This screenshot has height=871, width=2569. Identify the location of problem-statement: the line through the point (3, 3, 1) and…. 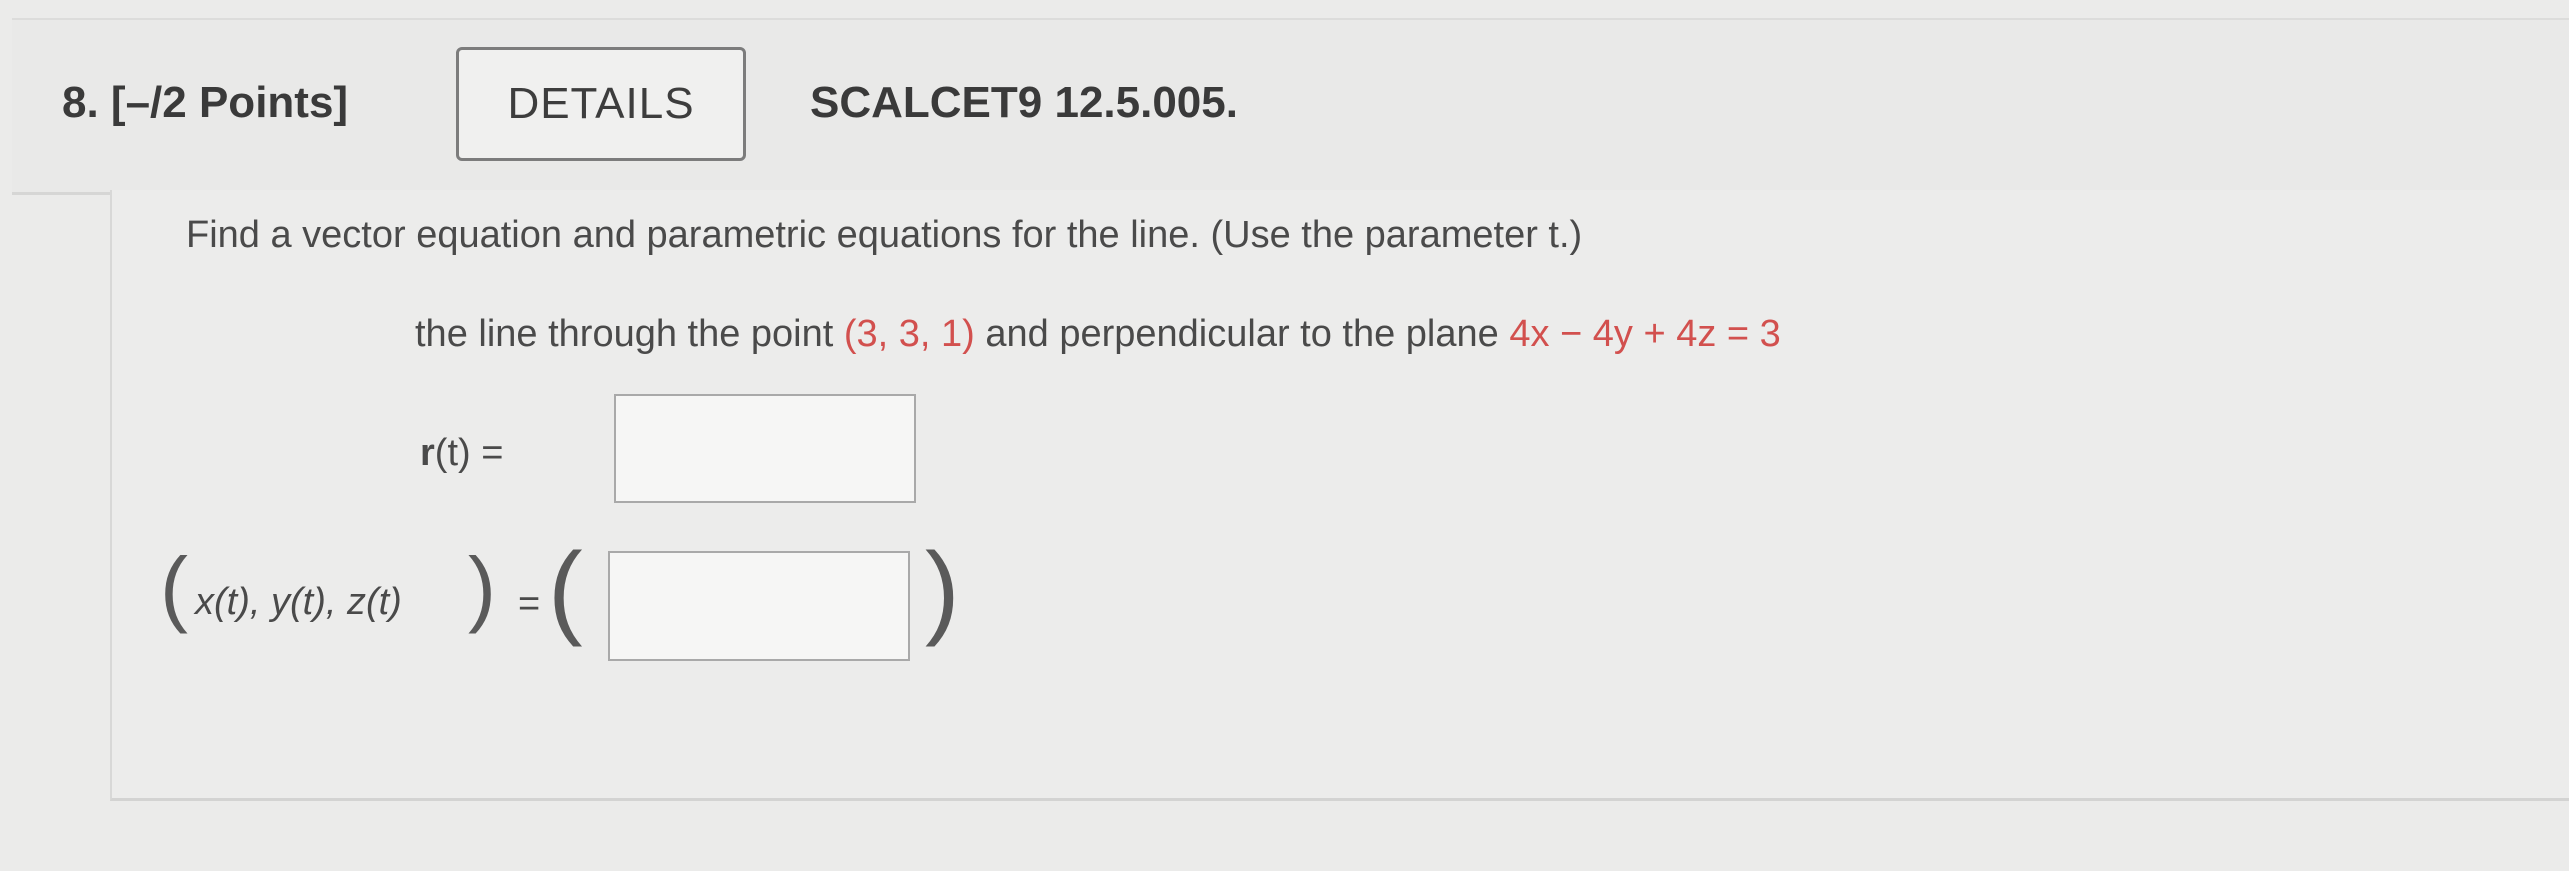
(1098, 334).